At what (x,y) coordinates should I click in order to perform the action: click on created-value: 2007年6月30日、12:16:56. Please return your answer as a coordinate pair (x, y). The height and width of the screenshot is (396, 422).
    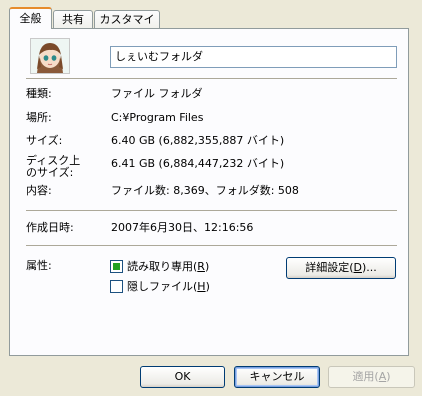
    Looking at the image, I should click on (182, 227).